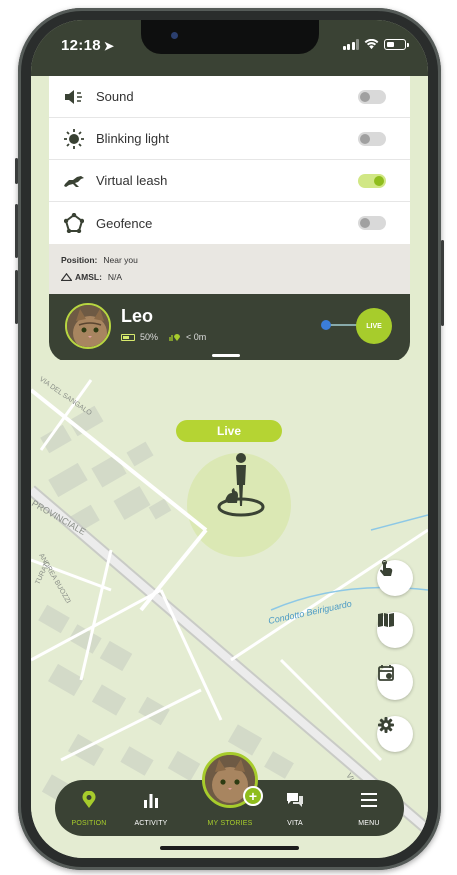 This screenshot has width=457, height=875. Describe the element at coordinates (88, 277) in the screenshot. I see `amsl-label: AMSL:` at that location.